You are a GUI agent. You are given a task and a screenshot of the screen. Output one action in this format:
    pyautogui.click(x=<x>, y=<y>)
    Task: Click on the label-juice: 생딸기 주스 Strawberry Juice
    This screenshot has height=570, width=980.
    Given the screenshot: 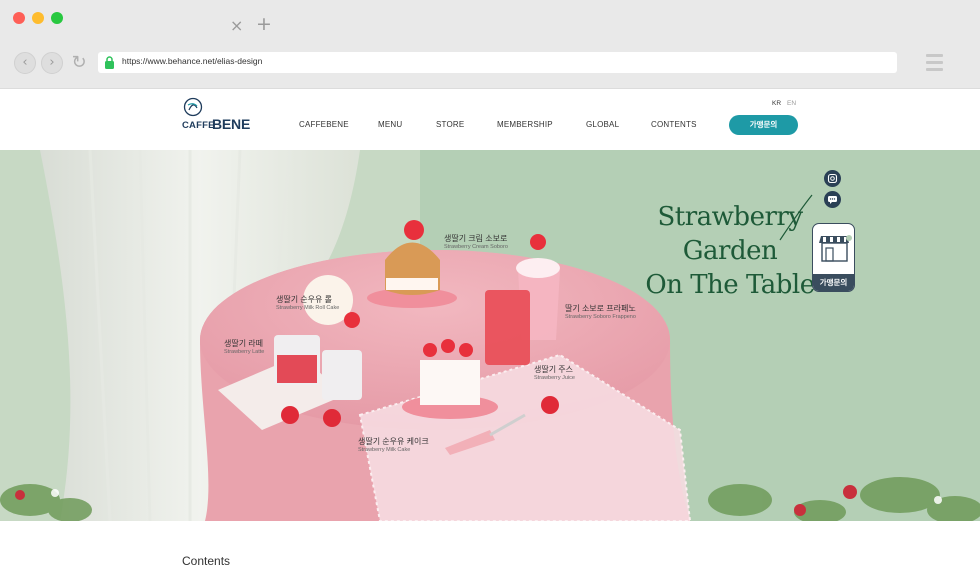 What is the action you would take?
    pyautogui.click(x=554, y=374)
    